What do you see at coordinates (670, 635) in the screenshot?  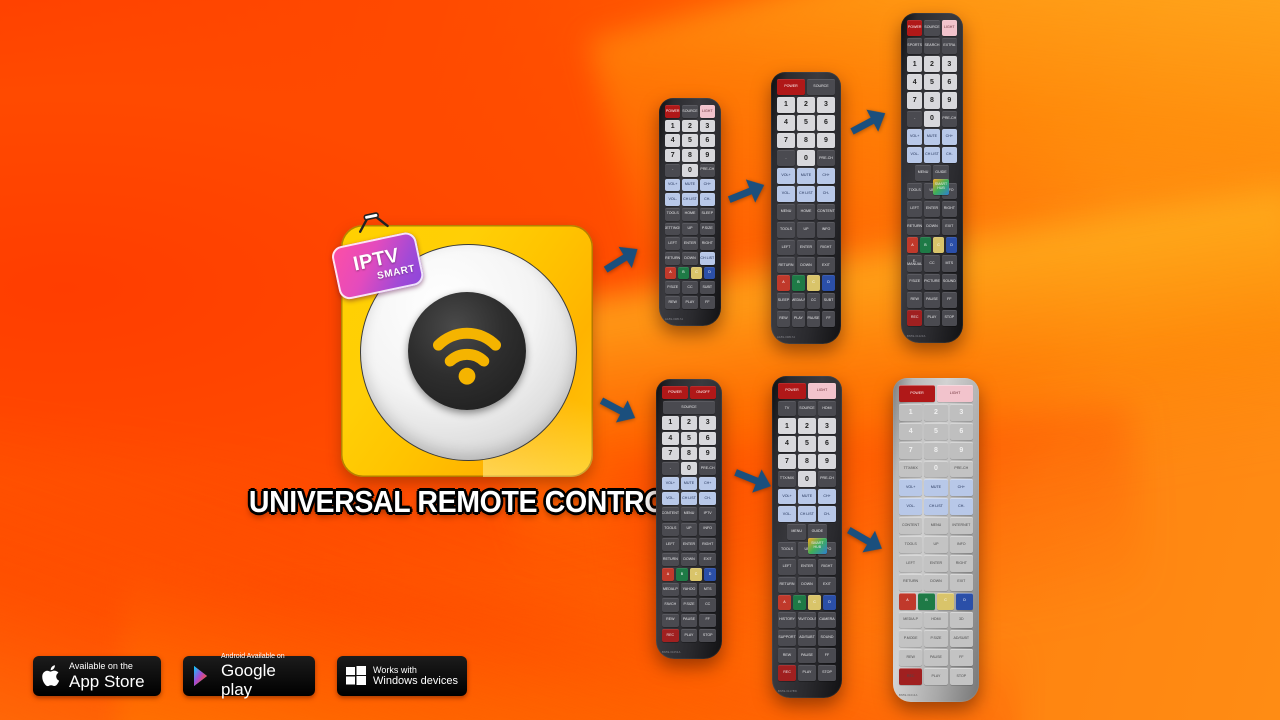 I see `key-rec: REC` at bounding box center [670, 635].